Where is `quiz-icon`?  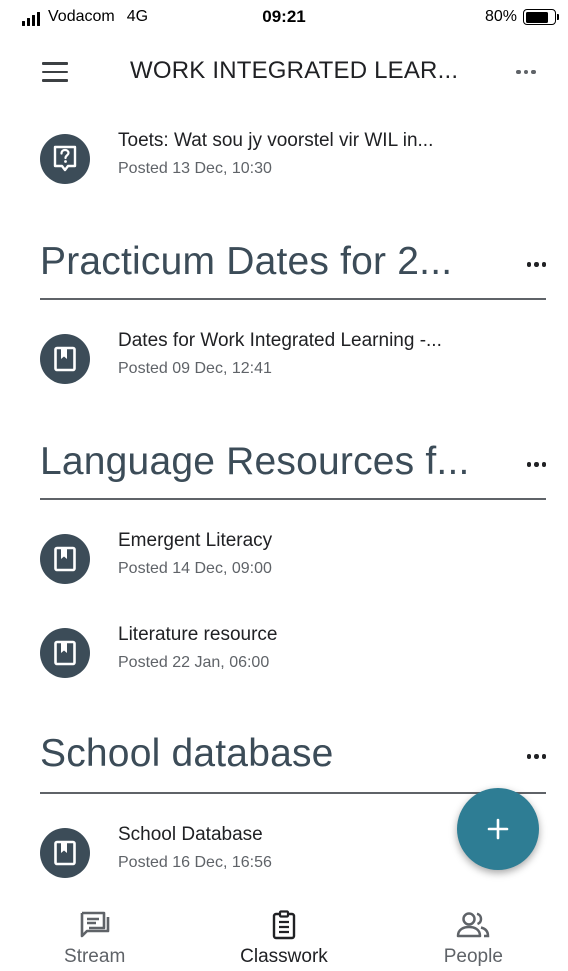
quiz-icon is located at coordinates (65, 159).